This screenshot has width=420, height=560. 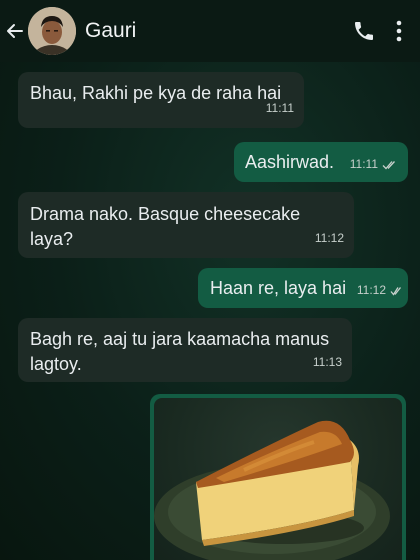 I want to click on message-text: Bhau, Rakhi pe kya de raha hai, so click(x=156, y=93).